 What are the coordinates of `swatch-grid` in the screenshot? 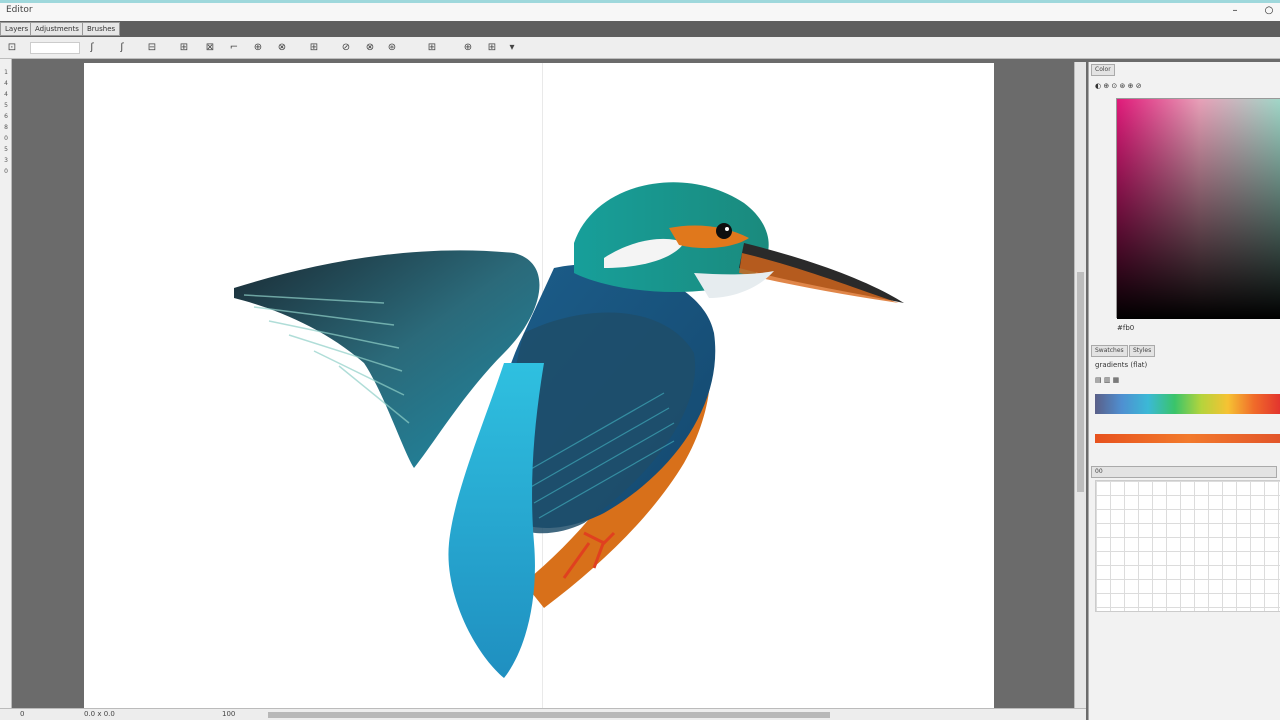 It's located at (1187, 546).